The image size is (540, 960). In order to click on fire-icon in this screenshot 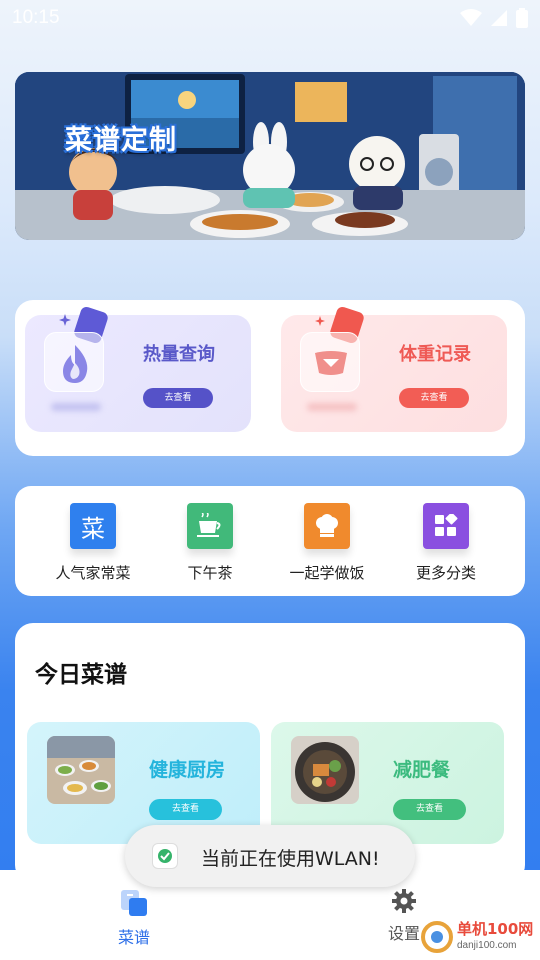, I will do `click(75, 364)`.